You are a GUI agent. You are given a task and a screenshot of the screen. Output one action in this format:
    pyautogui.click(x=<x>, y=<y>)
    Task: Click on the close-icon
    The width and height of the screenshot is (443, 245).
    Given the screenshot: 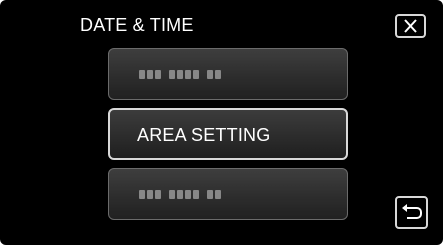 What is the action you would take?
    pyautogui.click(x=410, y=26)
    